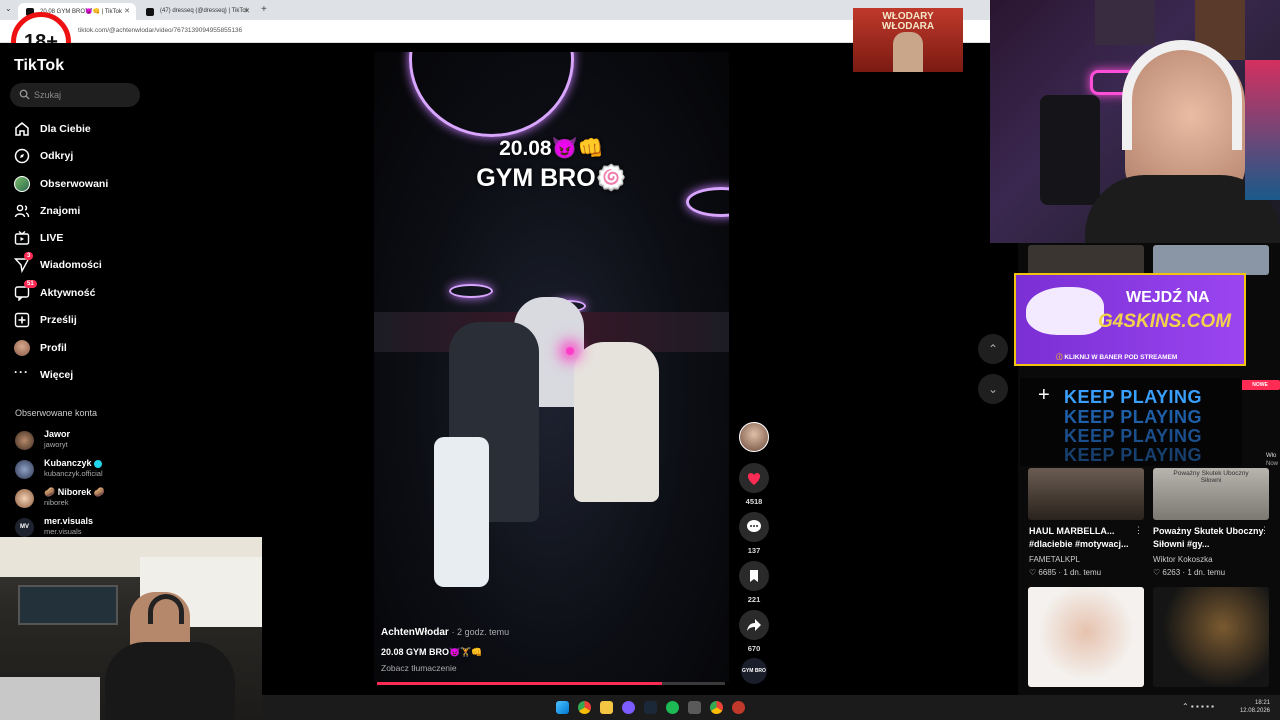 This screenshot has height=720, width=1280. I want to click on aquarium, so click(68, 605).